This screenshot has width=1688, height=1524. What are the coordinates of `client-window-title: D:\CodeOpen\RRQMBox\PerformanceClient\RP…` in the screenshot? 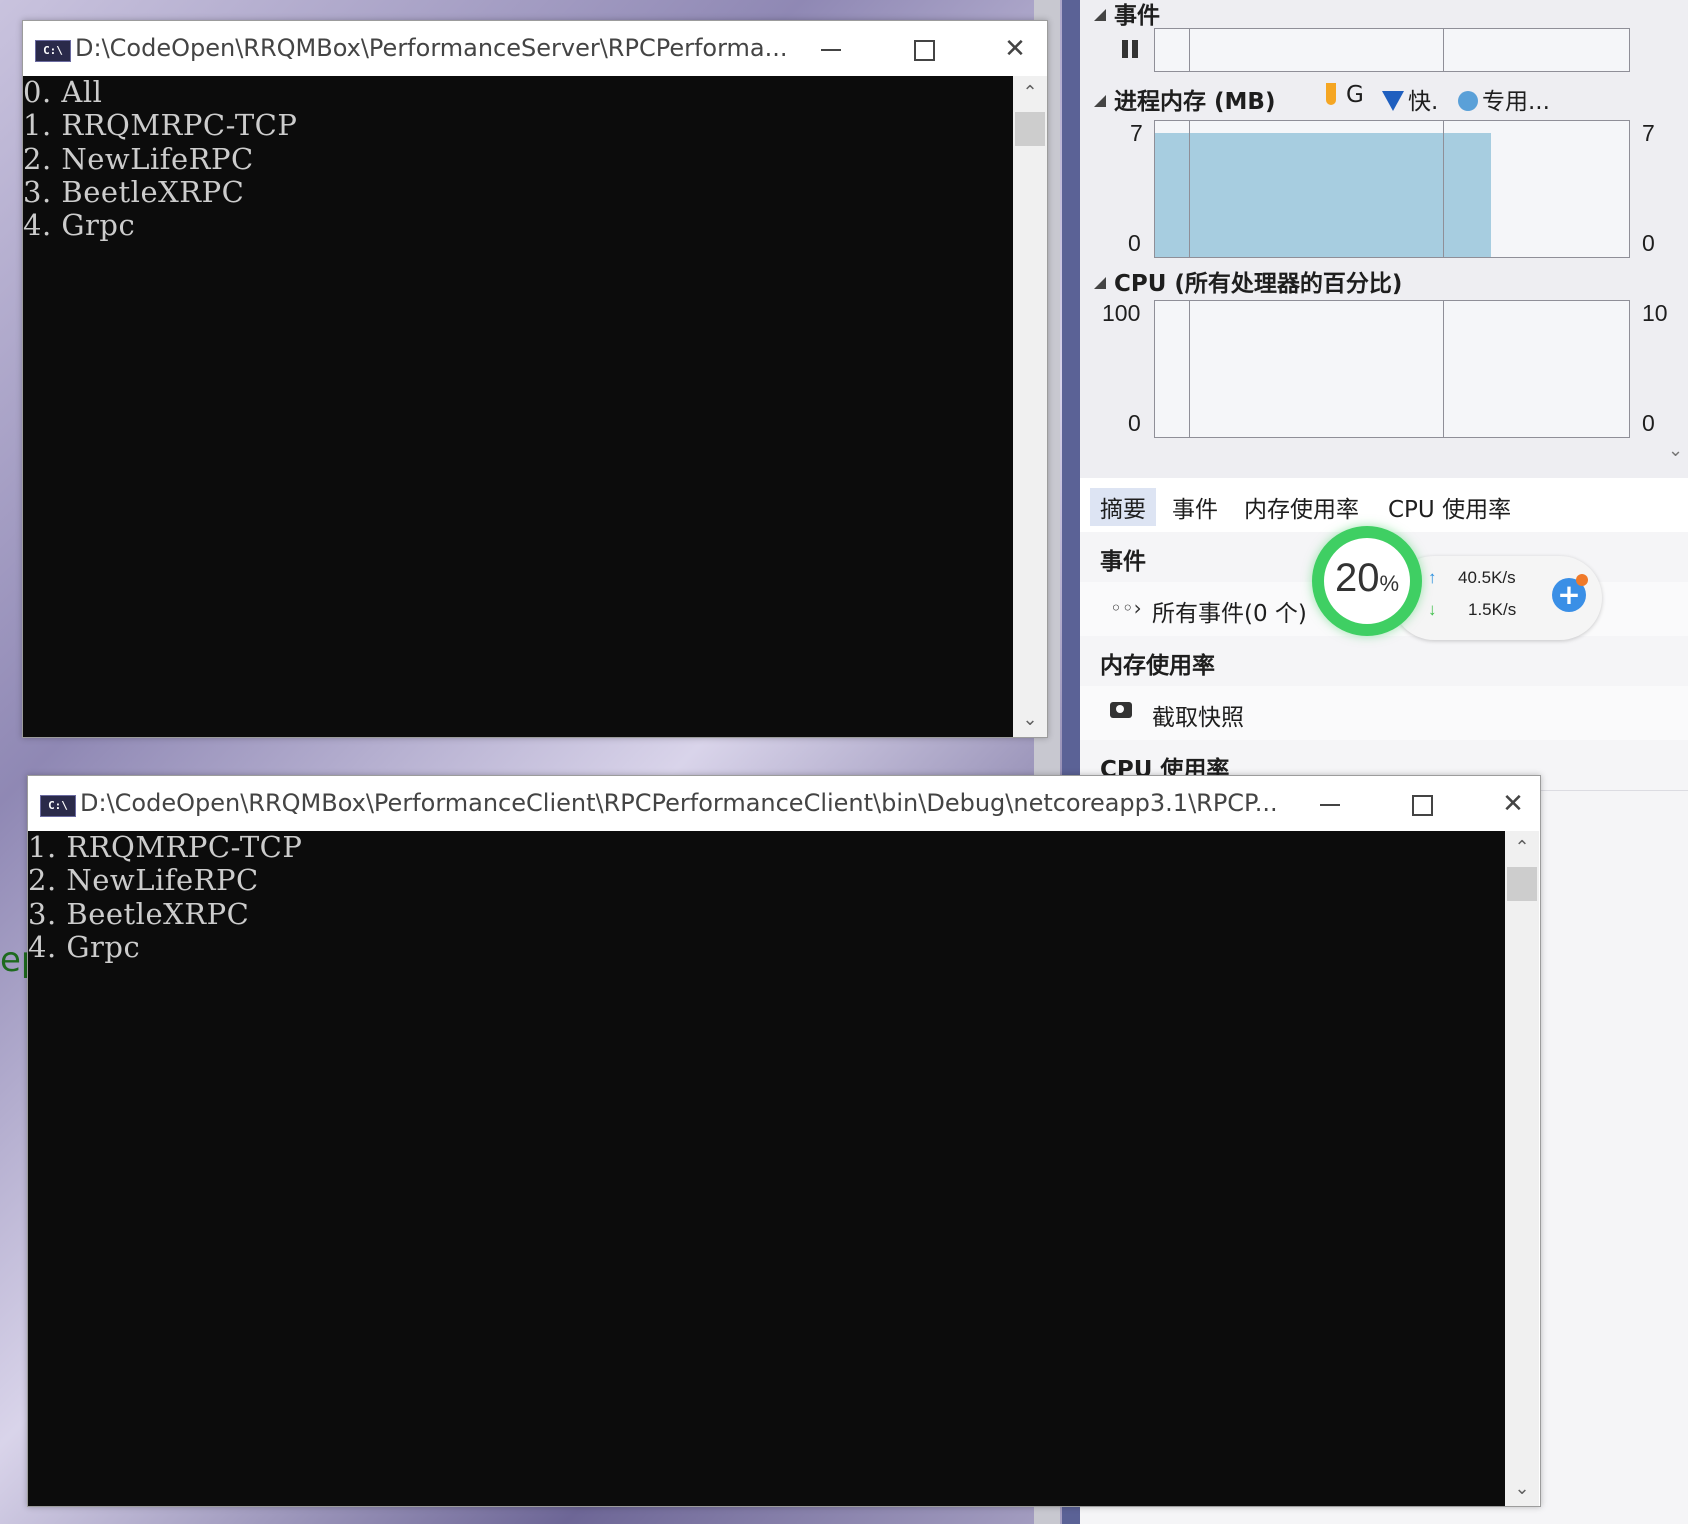 It's located at (679, 803).